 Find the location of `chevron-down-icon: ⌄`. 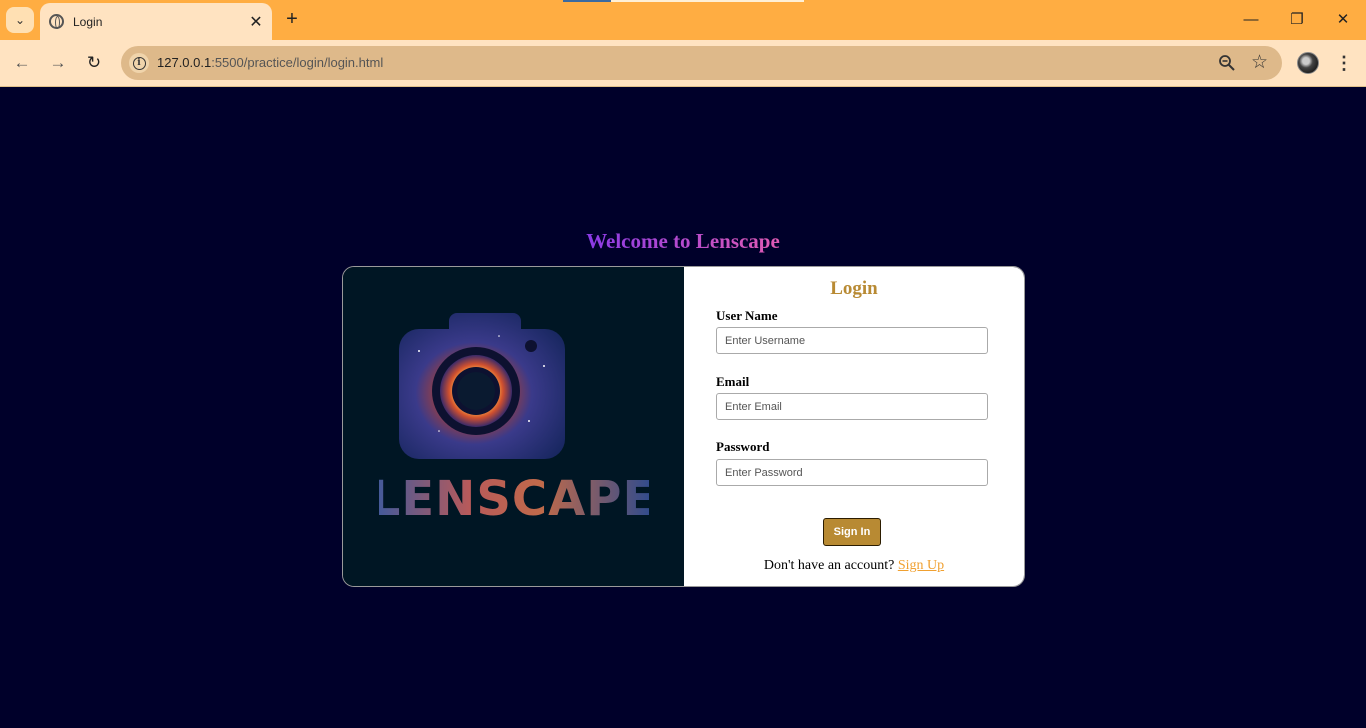

chevron-down-icon: ⌄ is located at coordinates (20, 20).